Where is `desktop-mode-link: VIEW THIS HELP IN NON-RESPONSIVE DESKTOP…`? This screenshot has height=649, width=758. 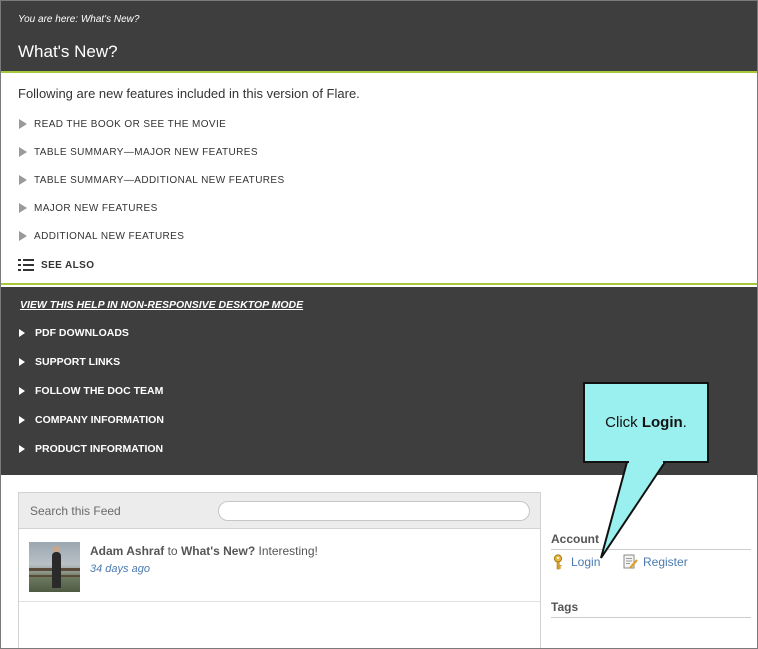 desktop-mode-link: VIEW THIS HELP IN NON-RESPONSIVE DESKTOP… is located at coordinates (161, 305).